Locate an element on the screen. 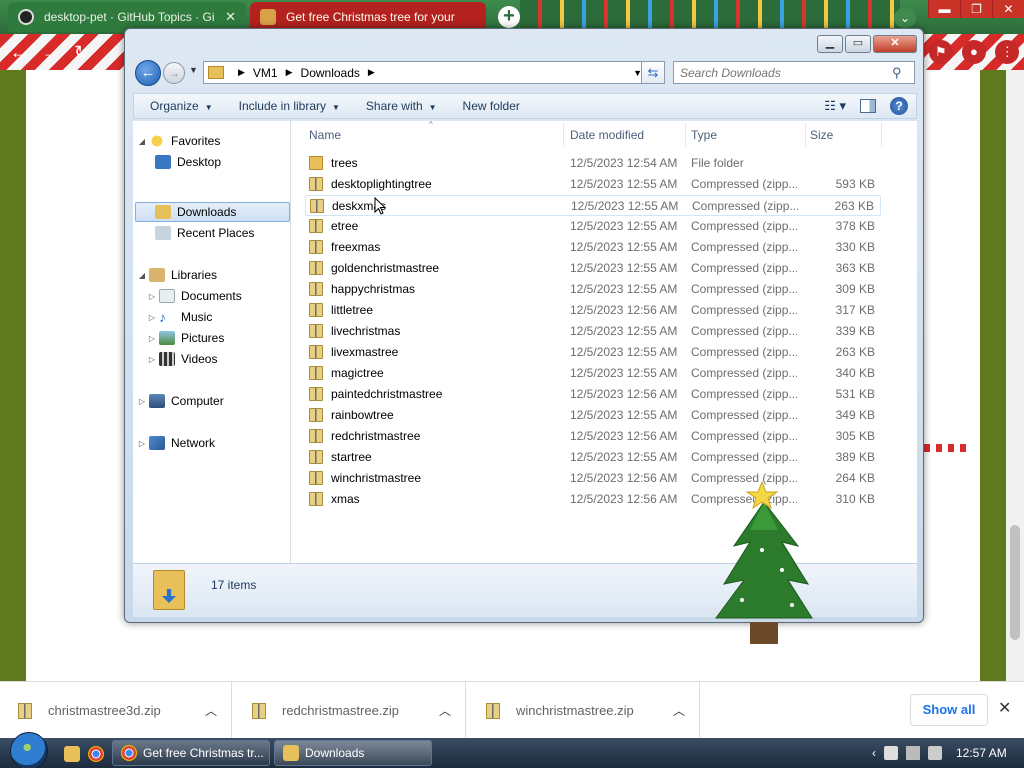 This screenshot has height=768, width=1024. search-input is located at coordinates (785, 72).